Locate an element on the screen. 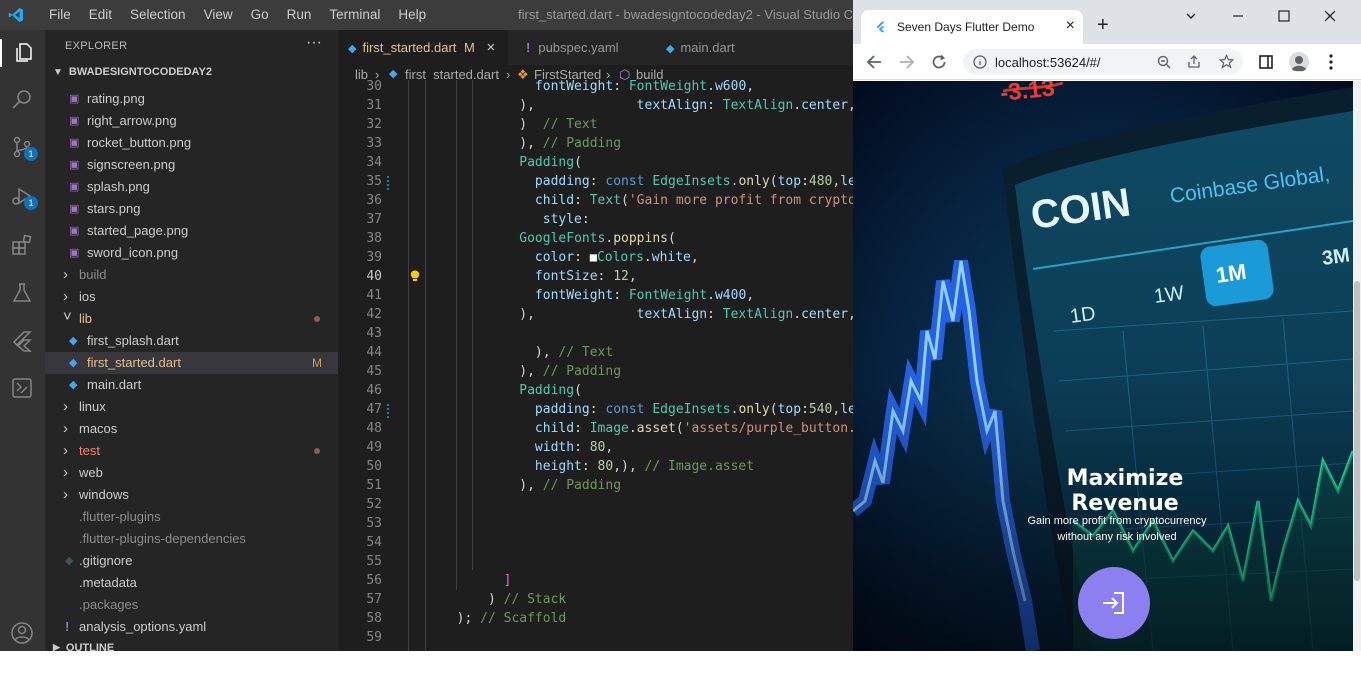 The height and width of the screenshot is (699, 1361). tree-item: › web is located at coordinates (191, 473).